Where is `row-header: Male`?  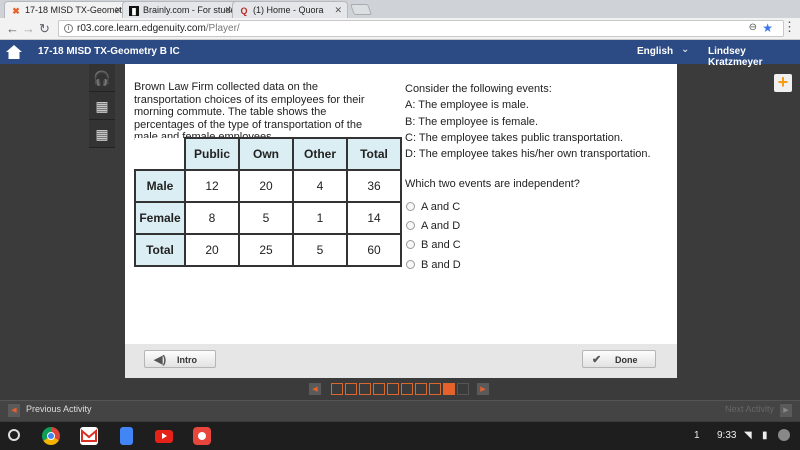
row-header: Male is located at coordinates (160, 186).